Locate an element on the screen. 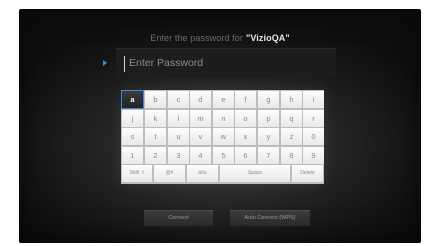  connect-button: Connect is located at coordinates (178, 218).